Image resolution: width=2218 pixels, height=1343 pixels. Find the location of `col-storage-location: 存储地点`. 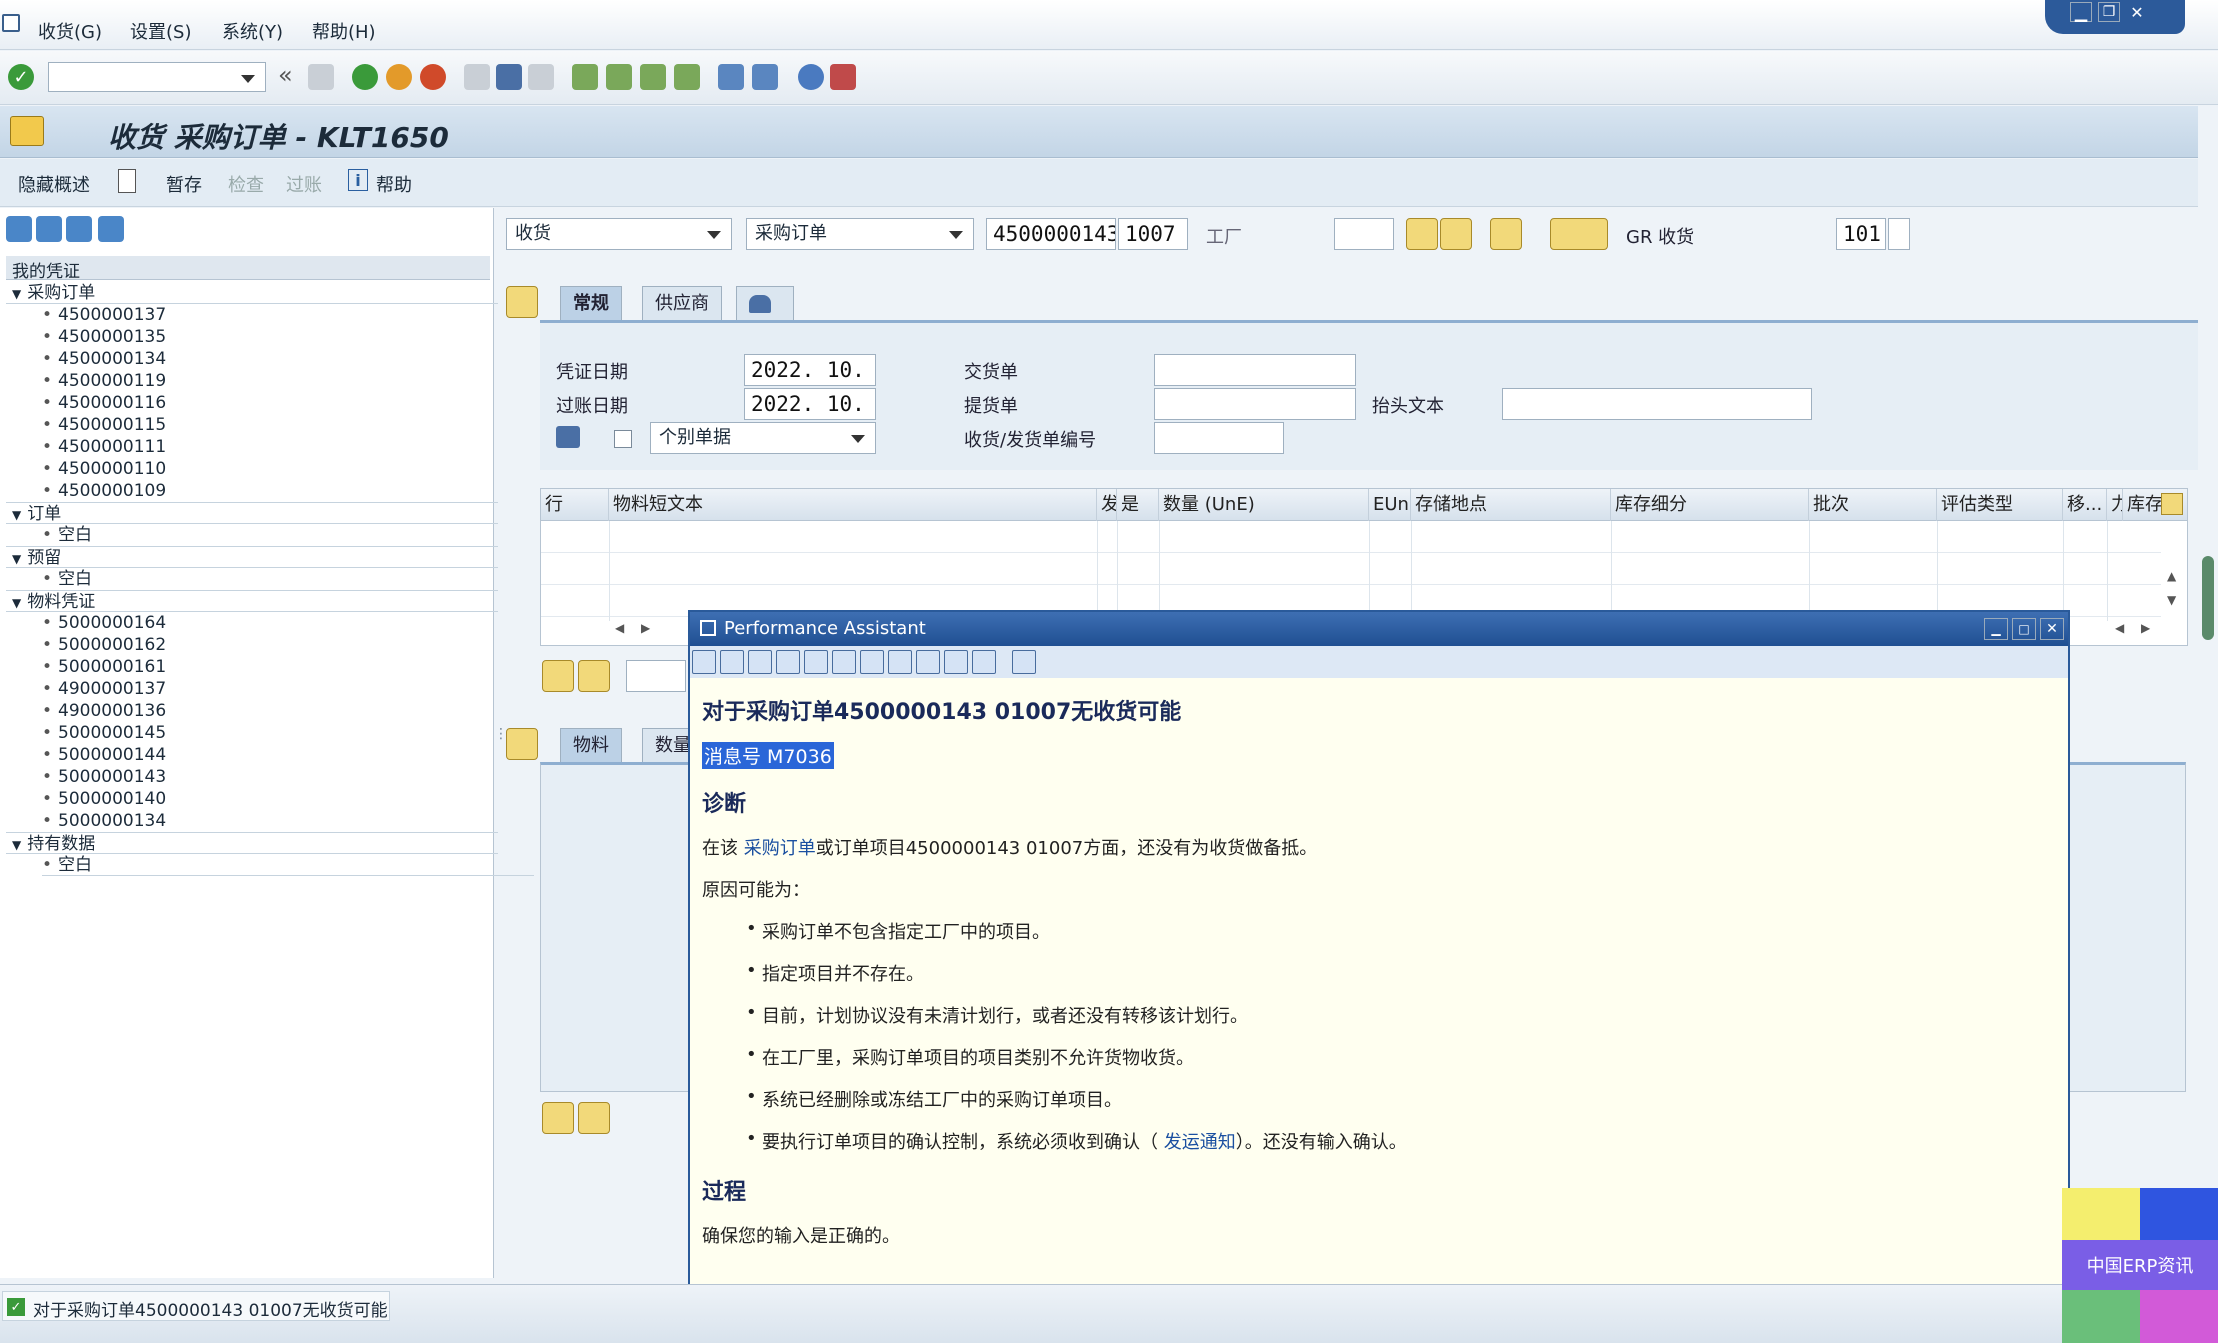

col-storage-location: 存储地点 is located at coordinates (1511, 505).